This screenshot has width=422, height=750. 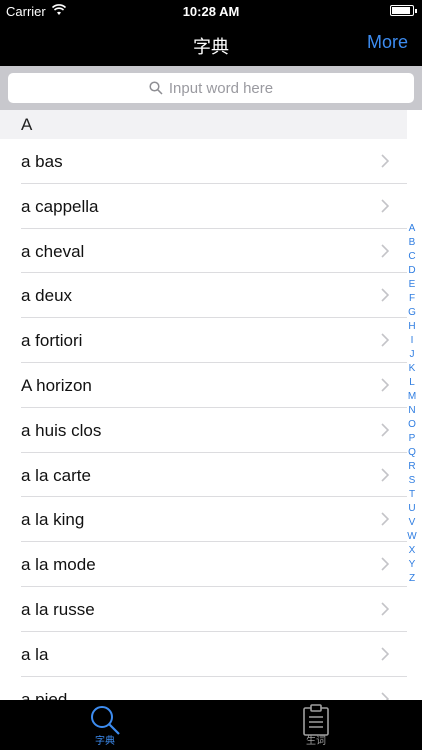 I want to click on index-letter: C, so click(x=411, y=257).